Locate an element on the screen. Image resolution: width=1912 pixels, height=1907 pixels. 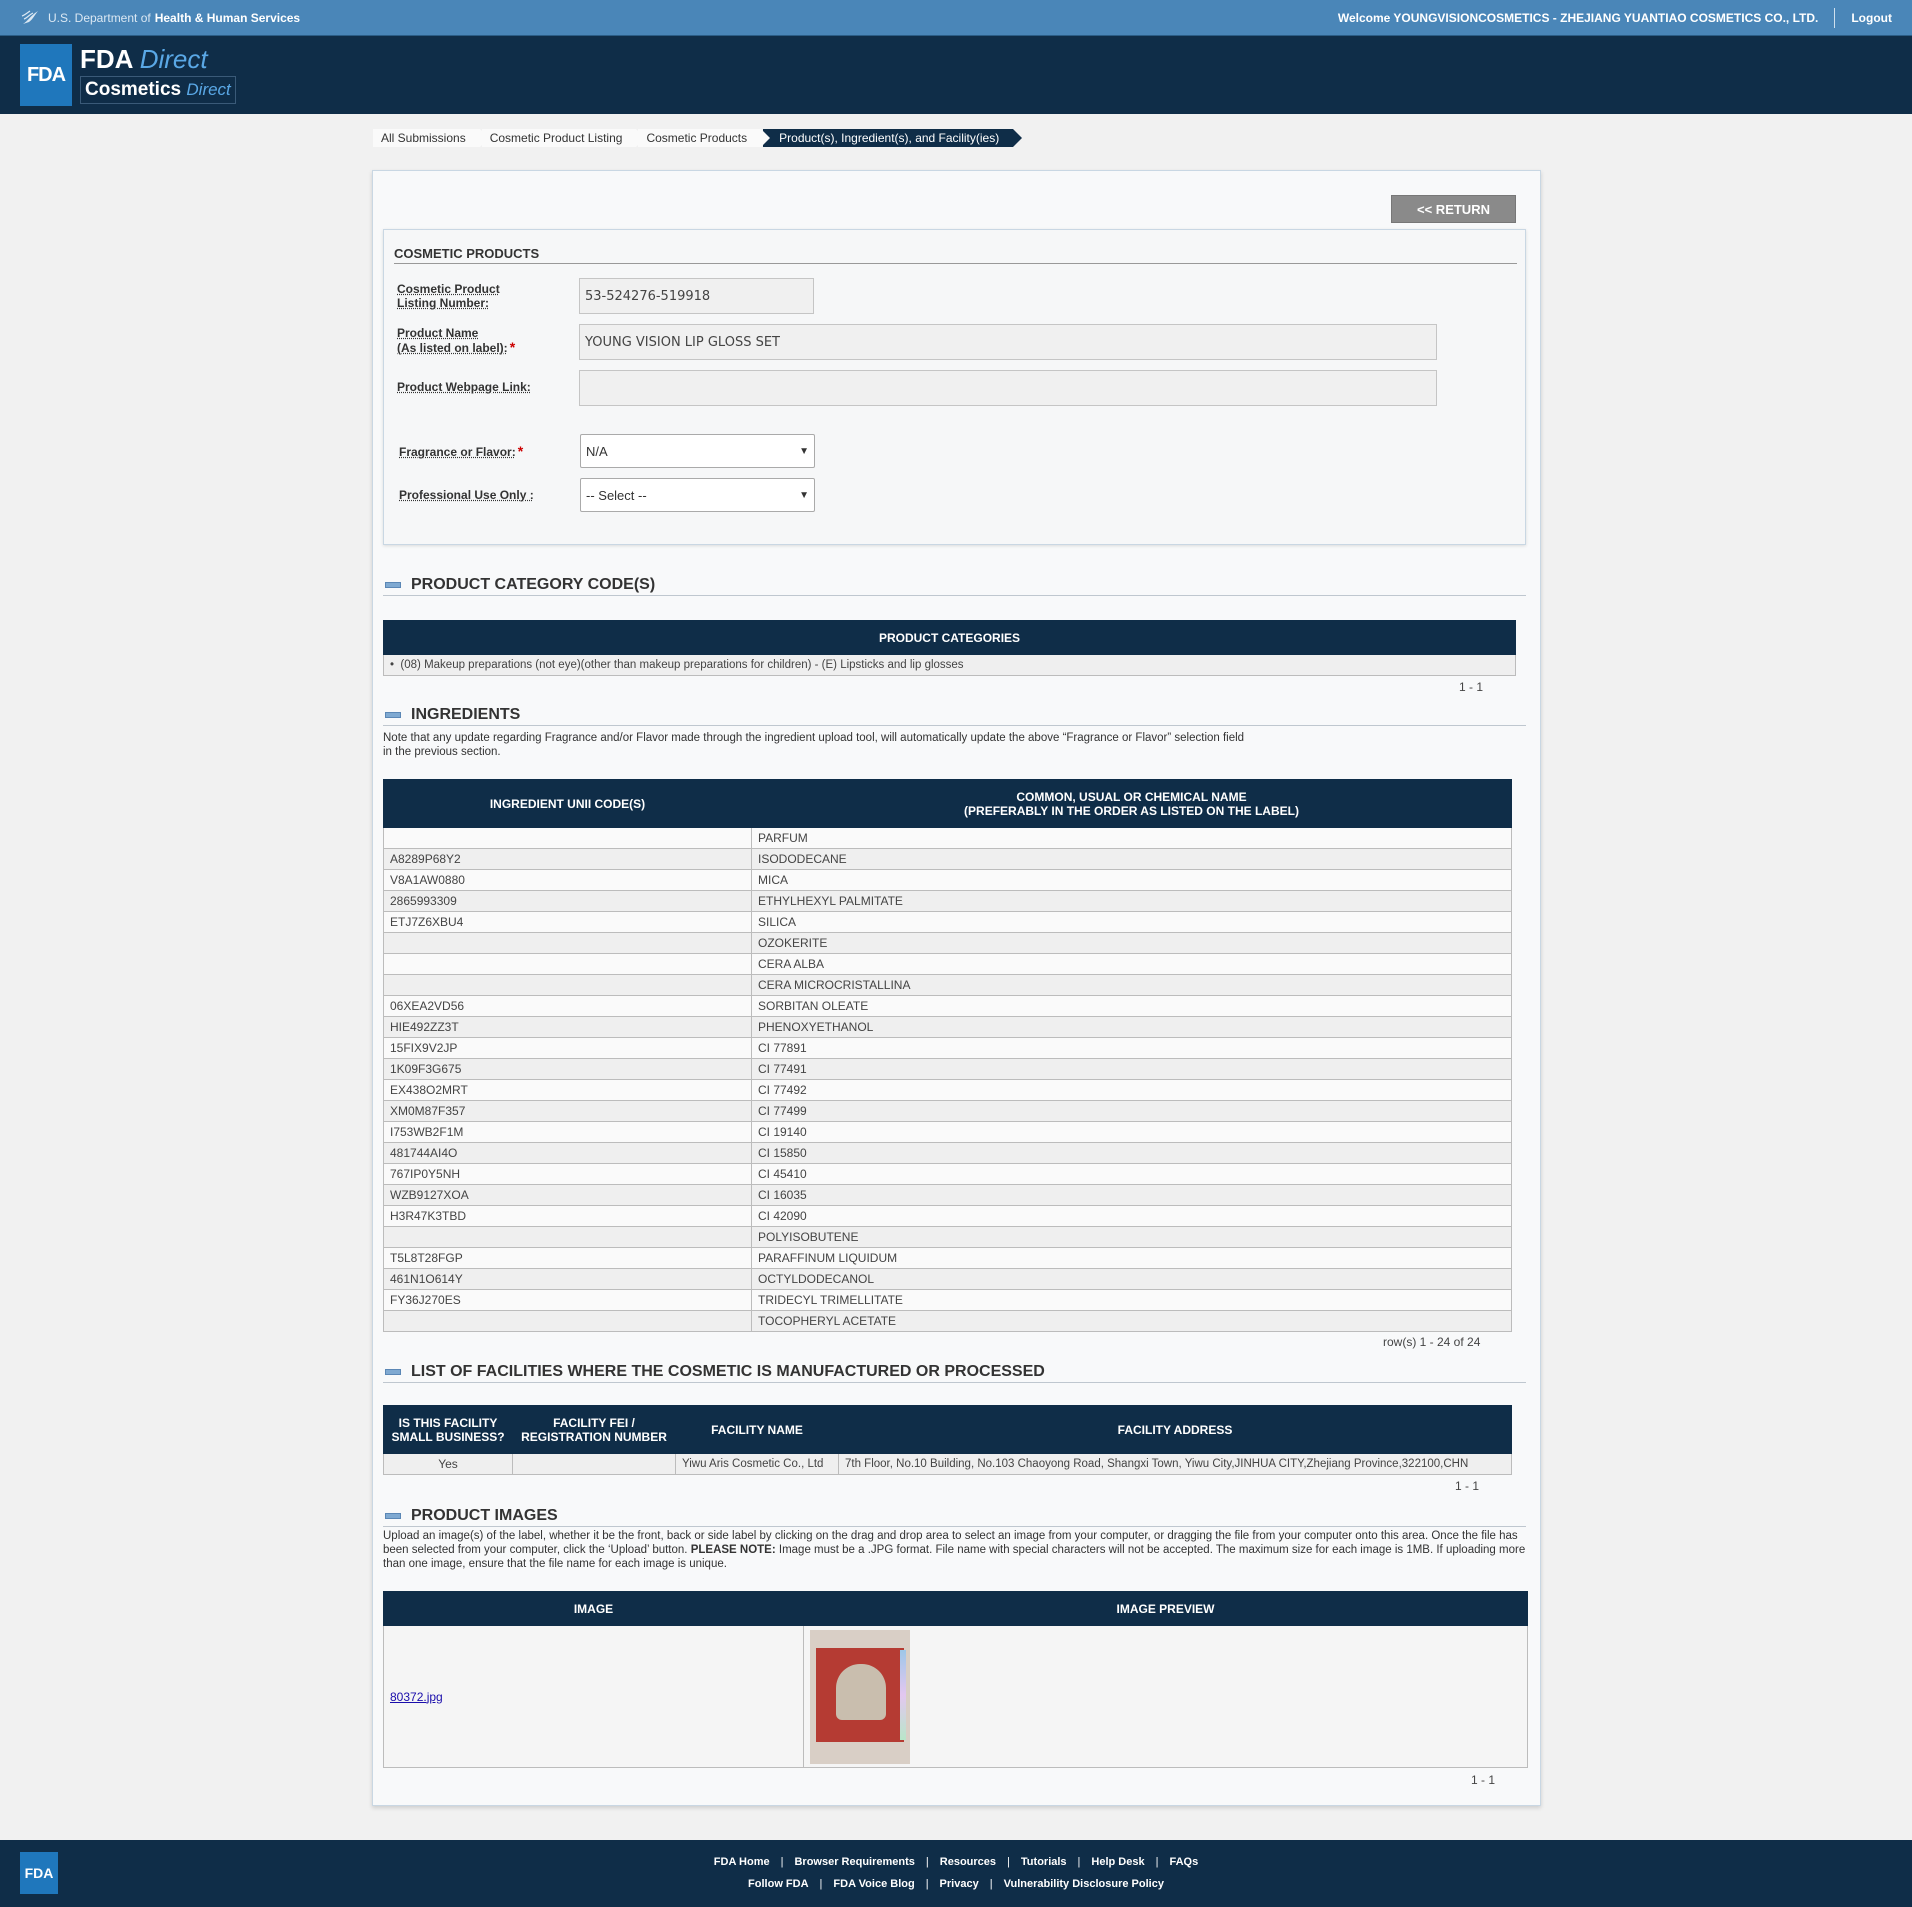
site-header: FDA FDA Direct Cosmetics Direct is located at coordinates (956, 75).